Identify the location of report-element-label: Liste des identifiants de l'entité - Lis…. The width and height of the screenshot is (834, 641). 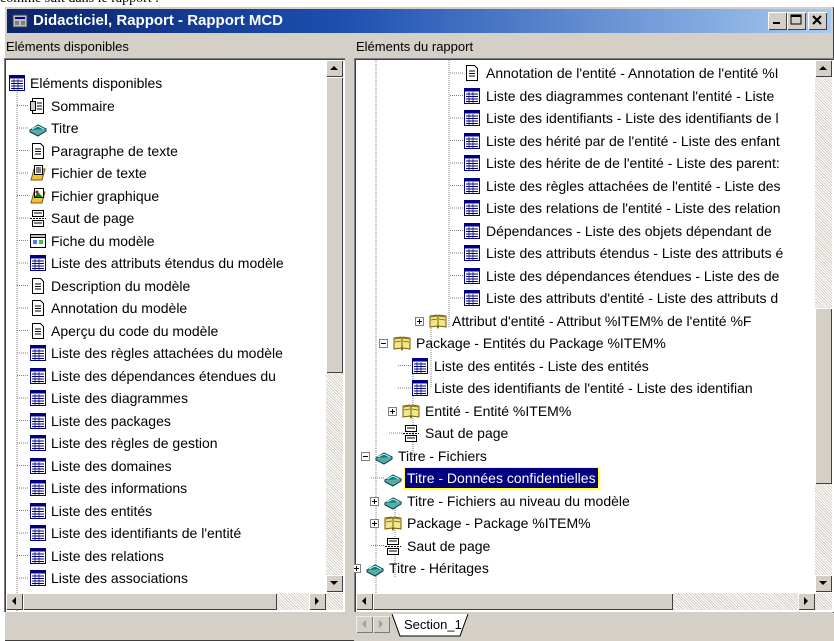
(593, 388).